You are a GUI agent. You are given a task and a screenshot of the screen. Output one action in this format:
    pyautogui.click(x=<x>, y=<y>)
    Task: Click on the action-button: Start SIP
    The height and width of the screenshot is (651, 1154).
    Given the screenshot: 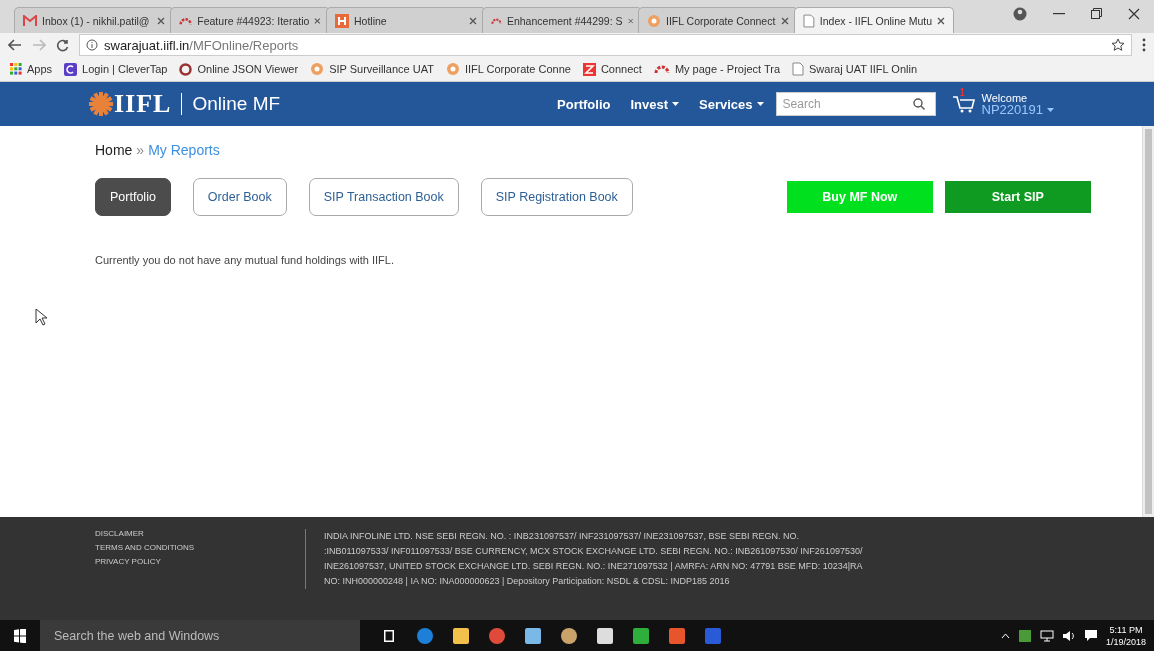 What is the action you would take?
    pyautogui.click(x=1017, y=197)
    